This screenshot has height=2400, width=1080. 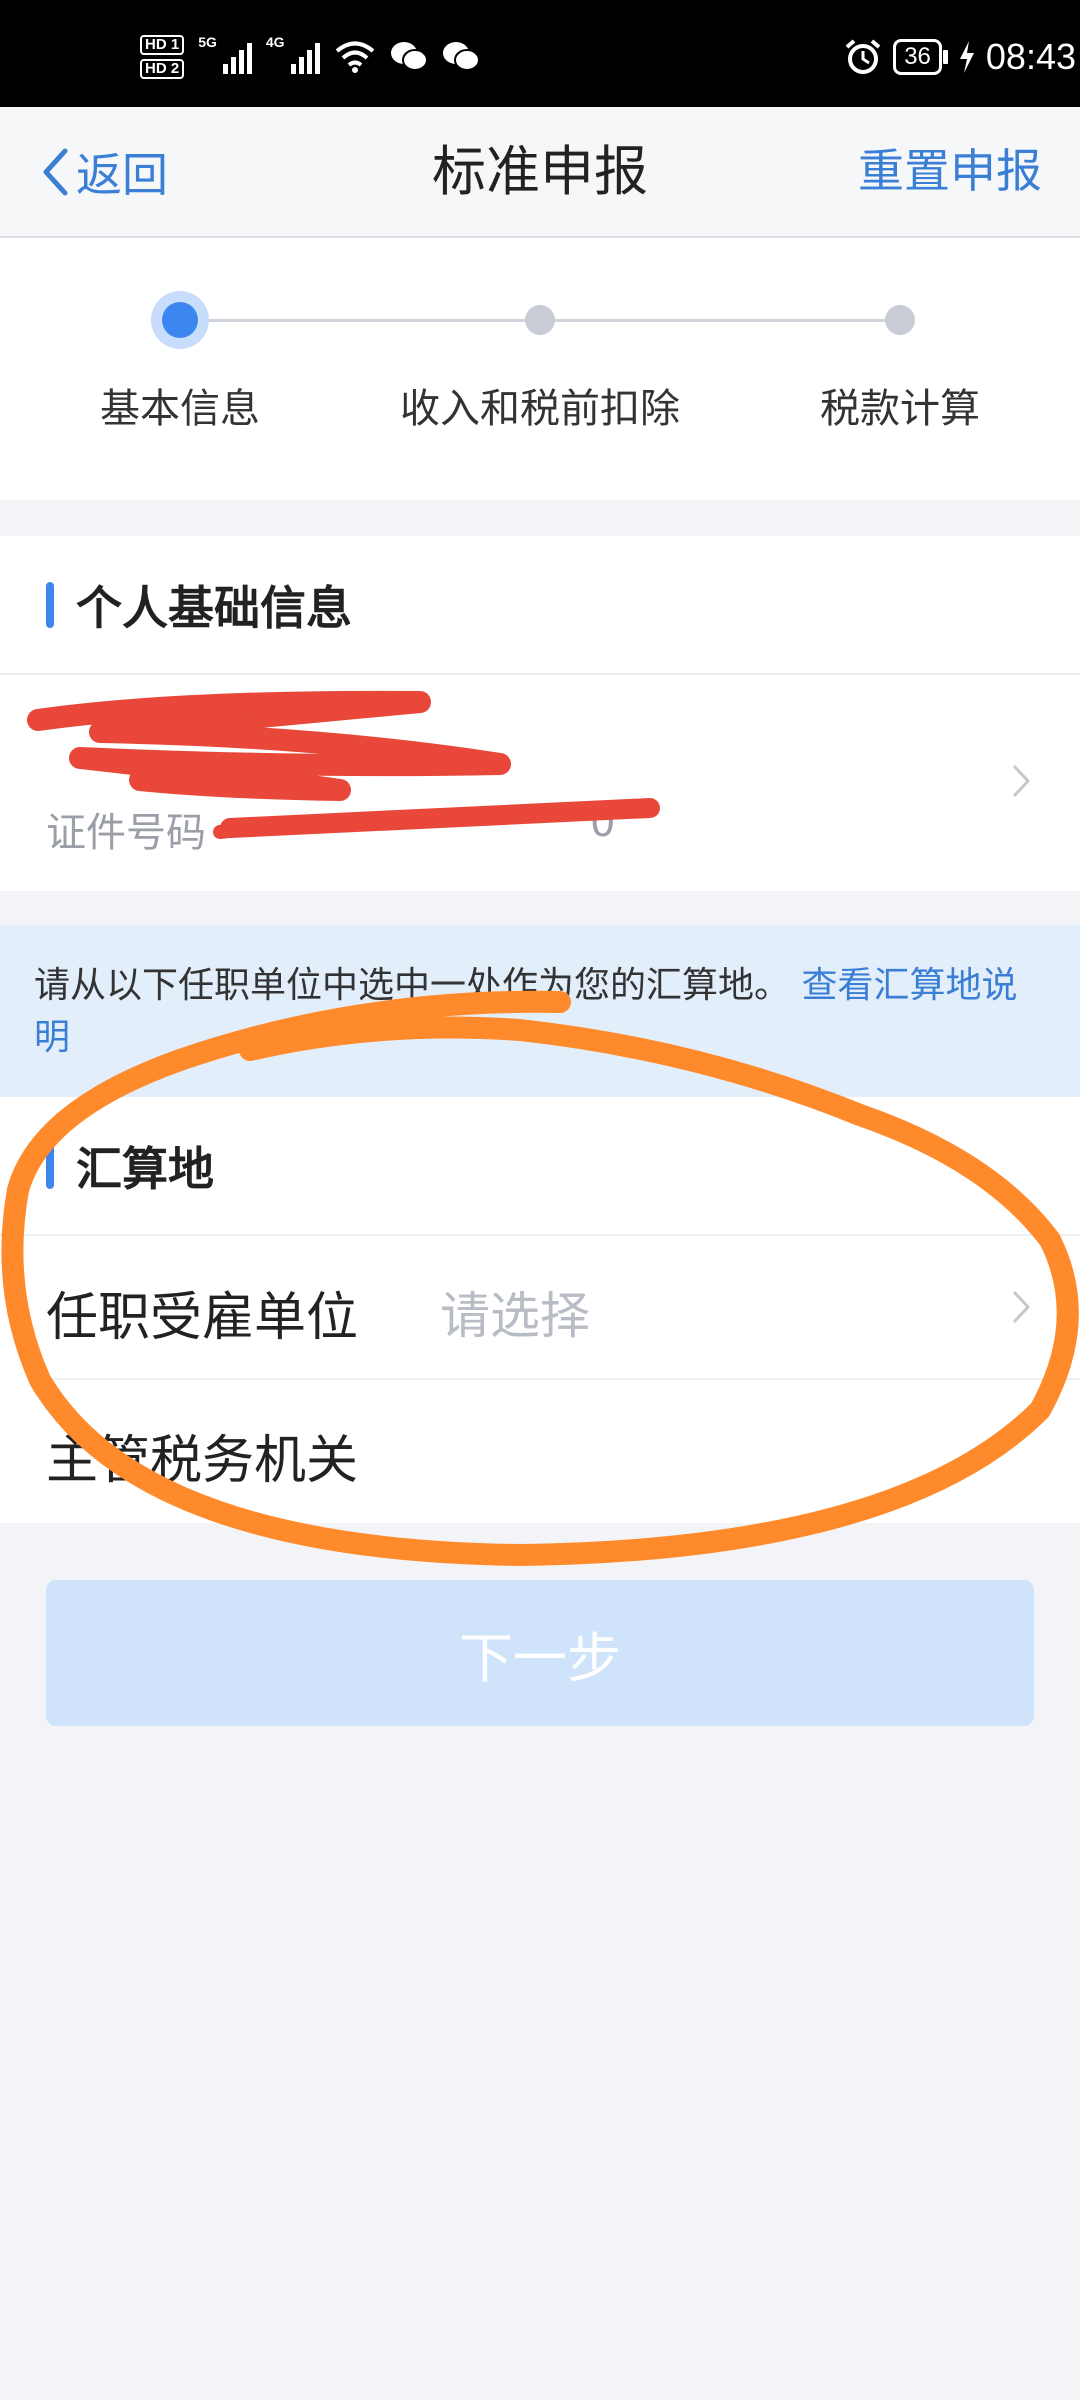 I want to click on chevron-left-icon, so click(x=55, y=171).